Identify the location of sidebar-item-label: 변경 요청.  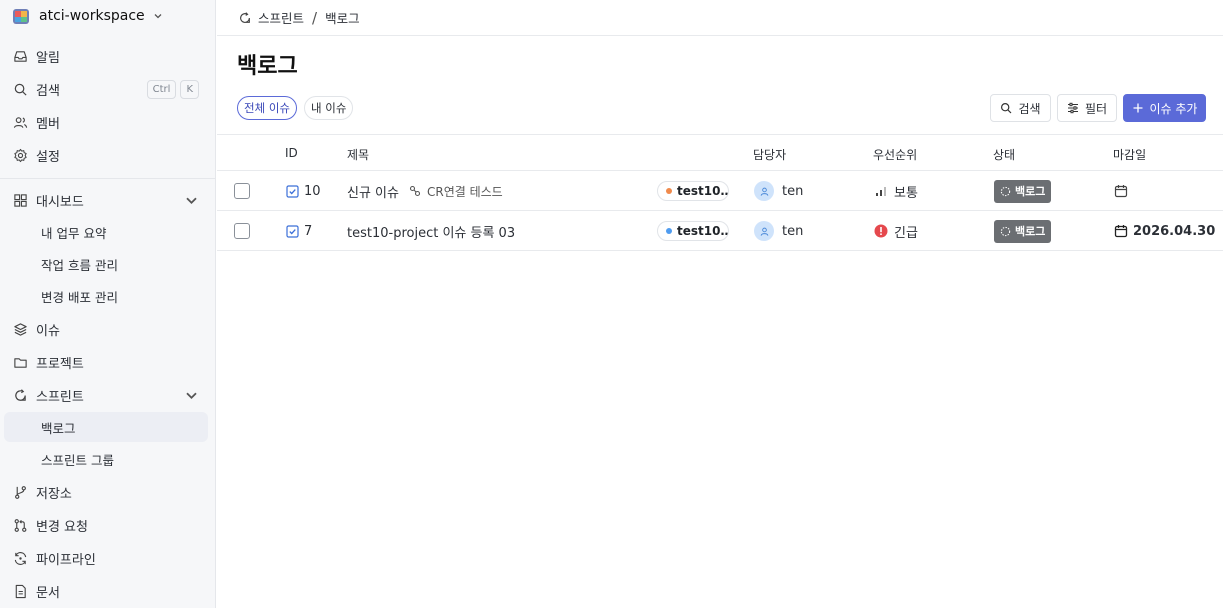
(62, 527).